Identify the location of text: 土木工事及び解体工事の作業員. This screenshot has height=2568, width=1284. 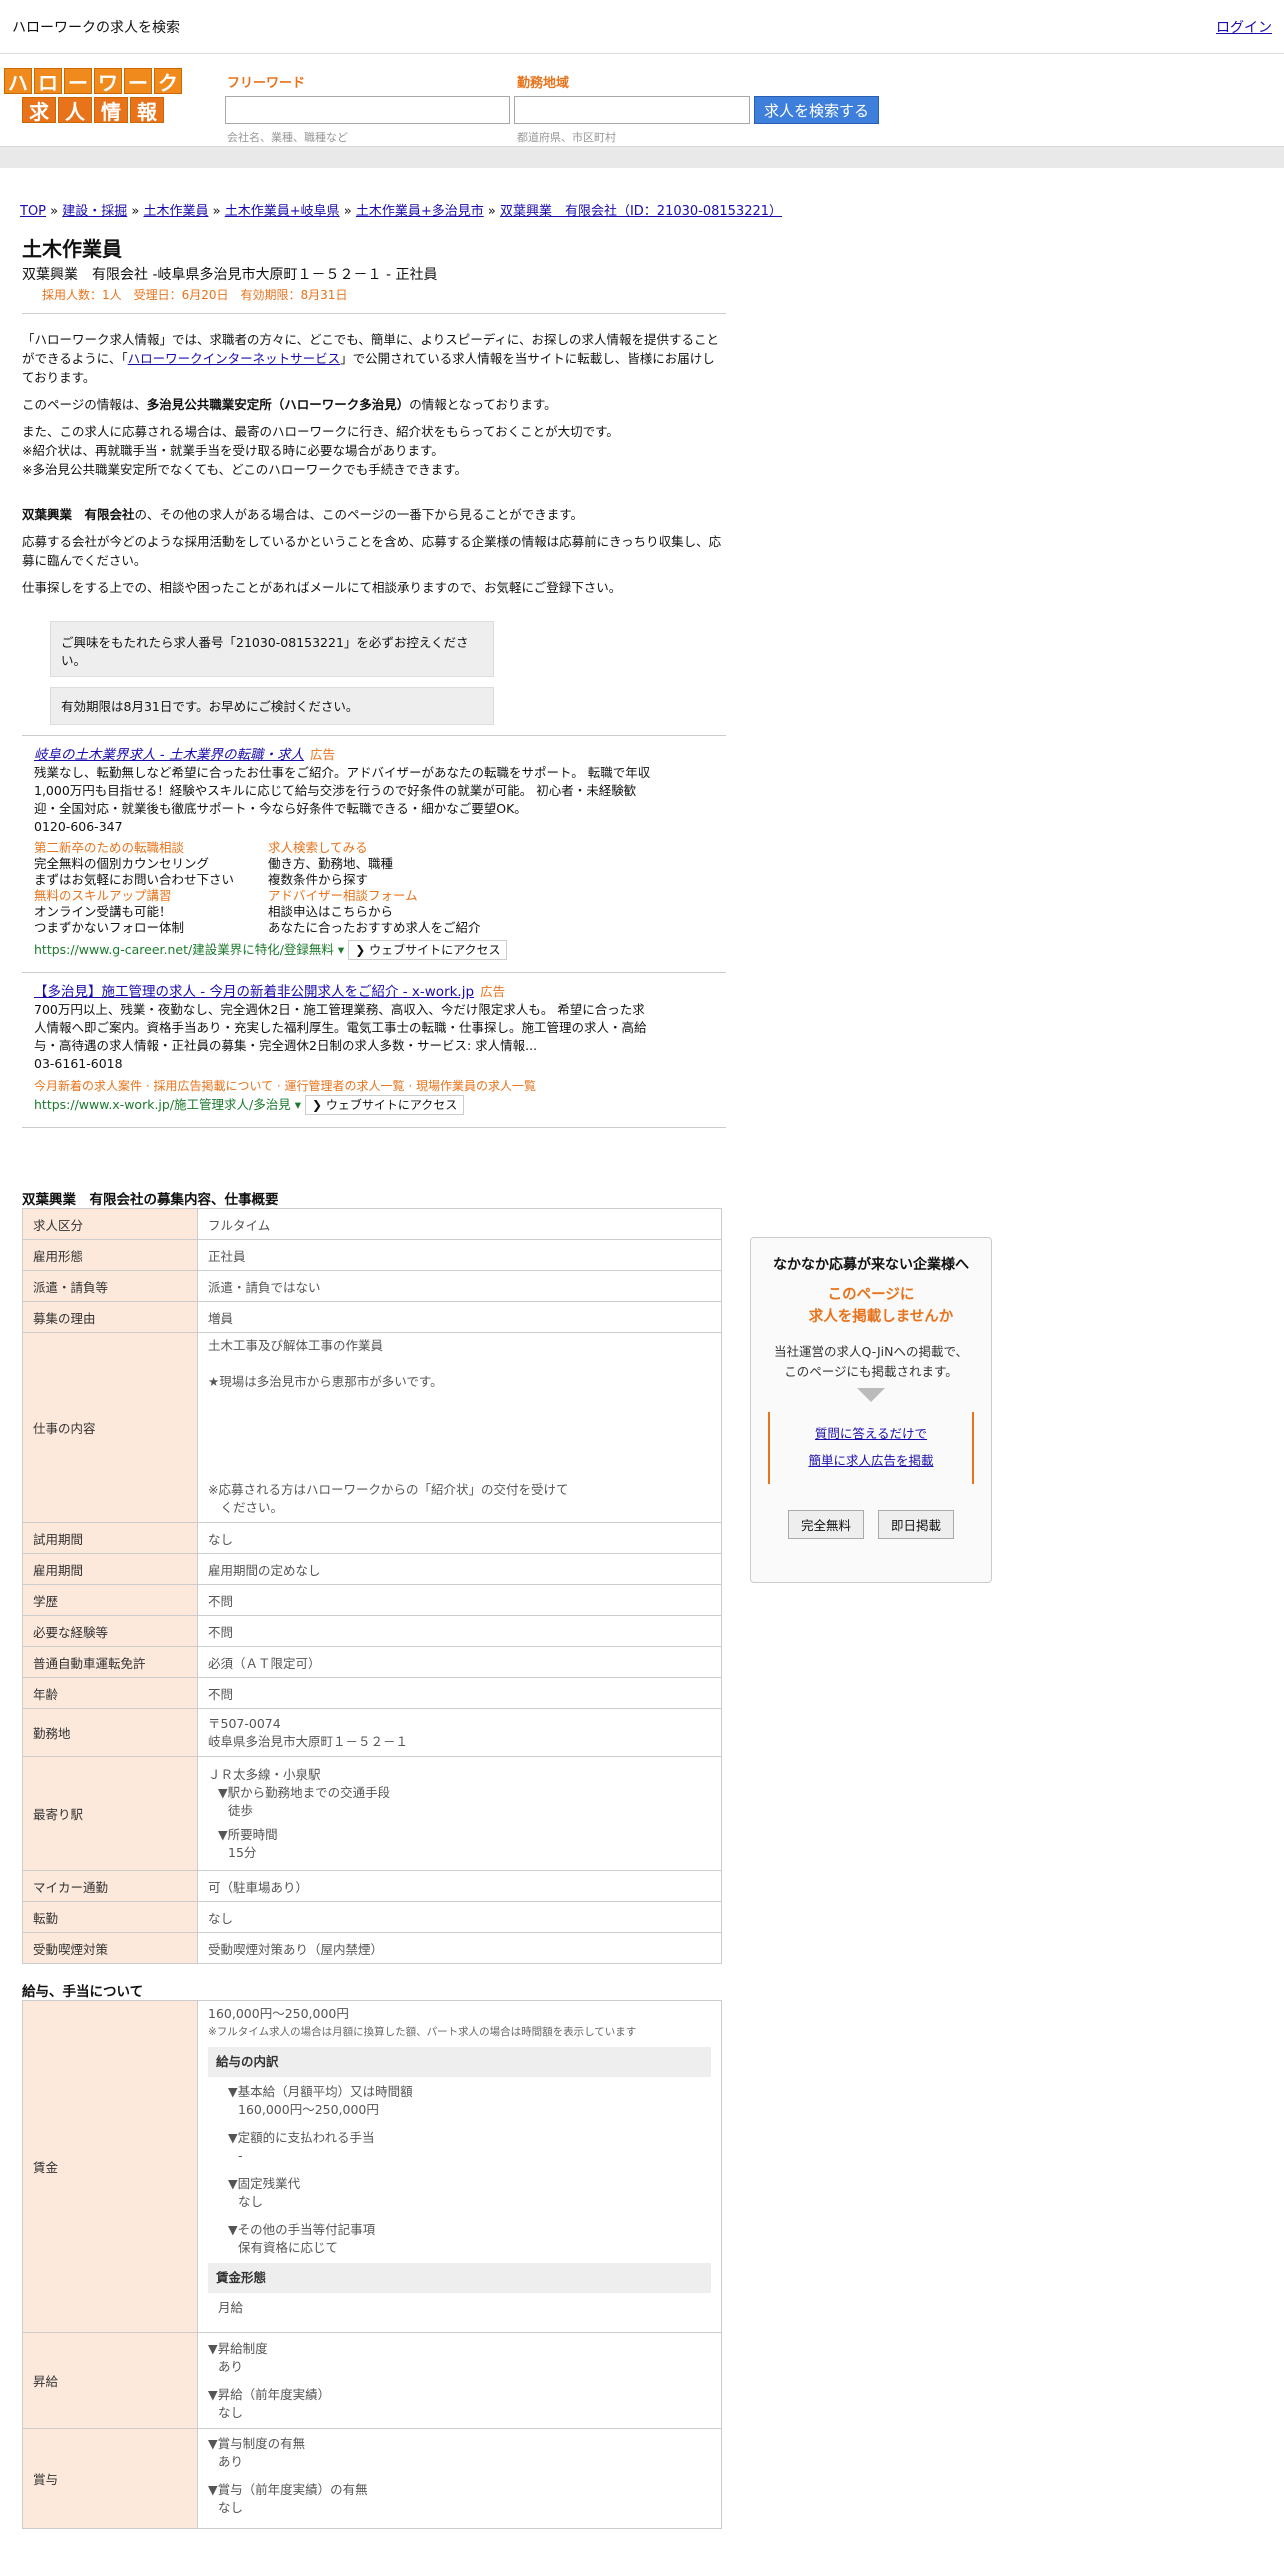
(296, 1345).